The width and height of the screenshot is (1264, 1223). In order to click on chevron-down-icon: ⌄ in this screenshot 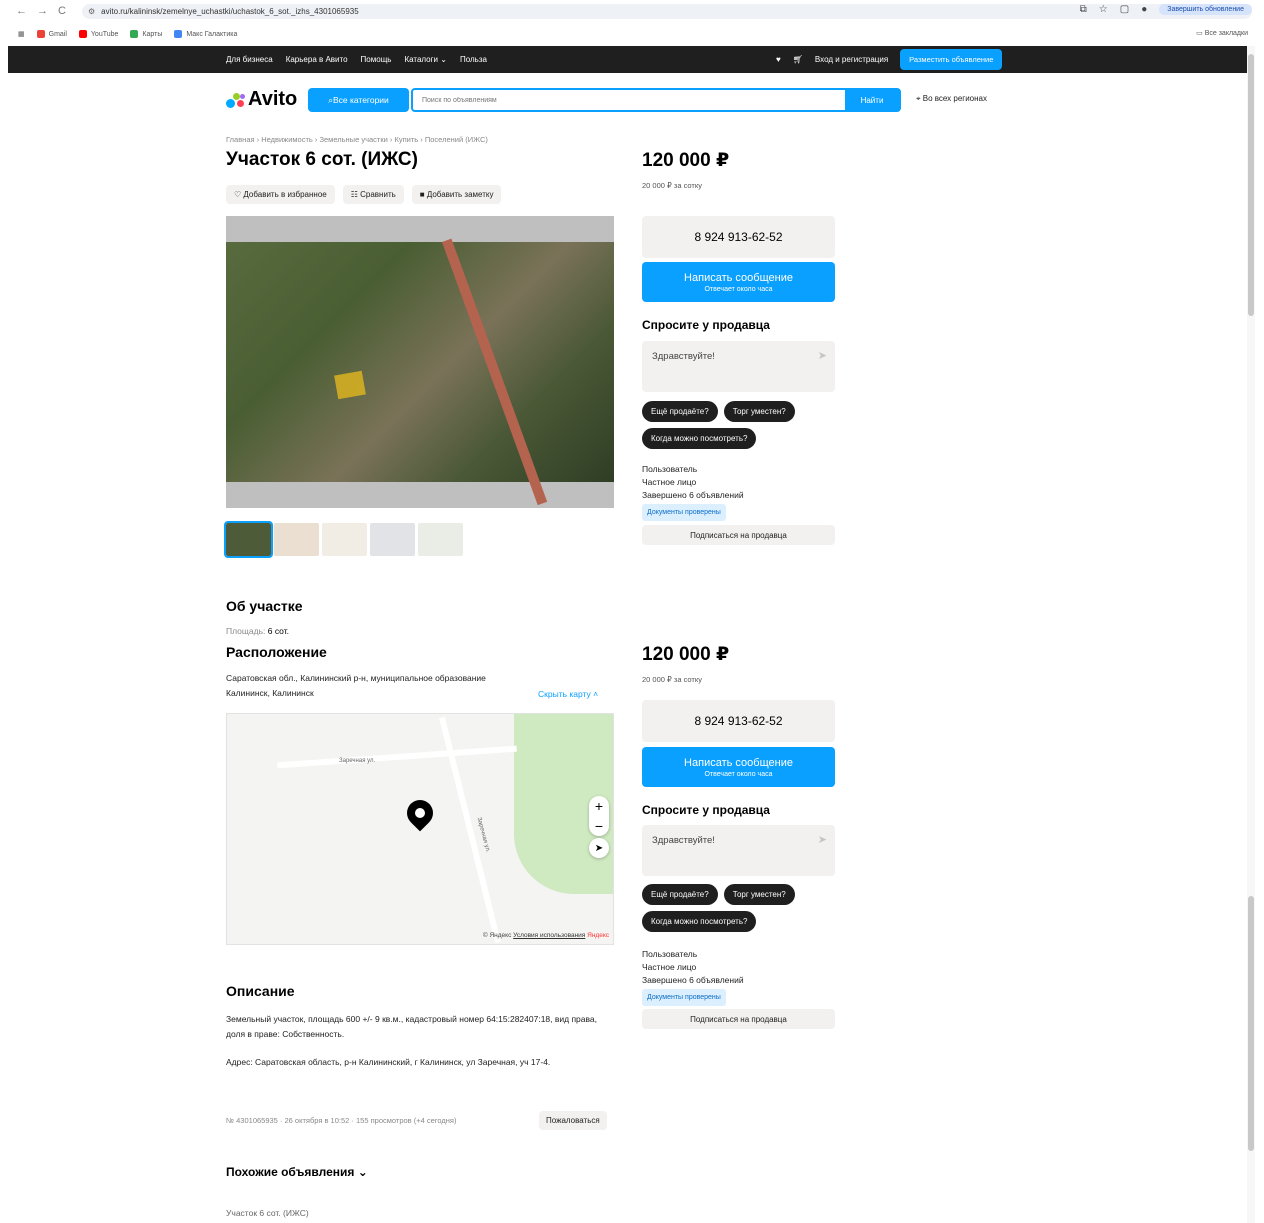, I will do `click(362, 1172)`.